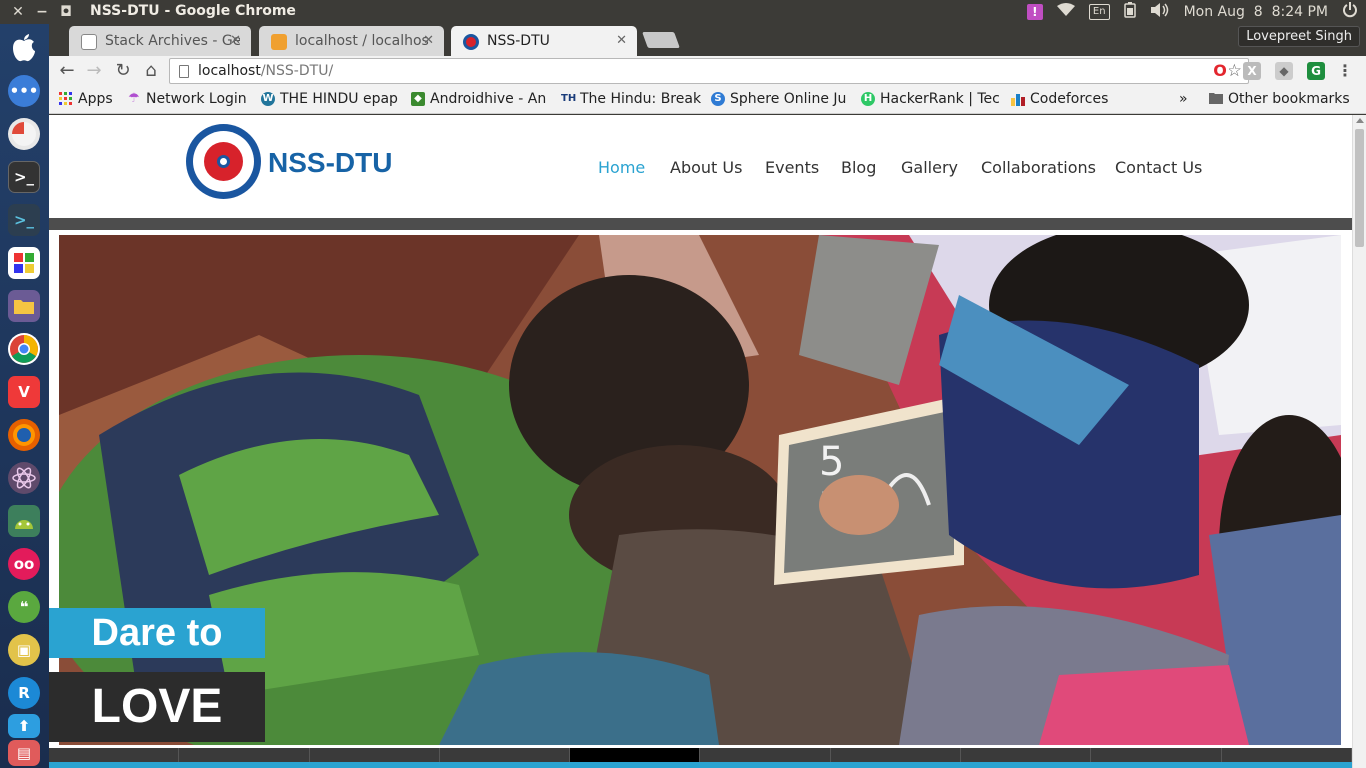 The image size is (1366, 768). I want to click on nav-home: Home, so click(621, 167).